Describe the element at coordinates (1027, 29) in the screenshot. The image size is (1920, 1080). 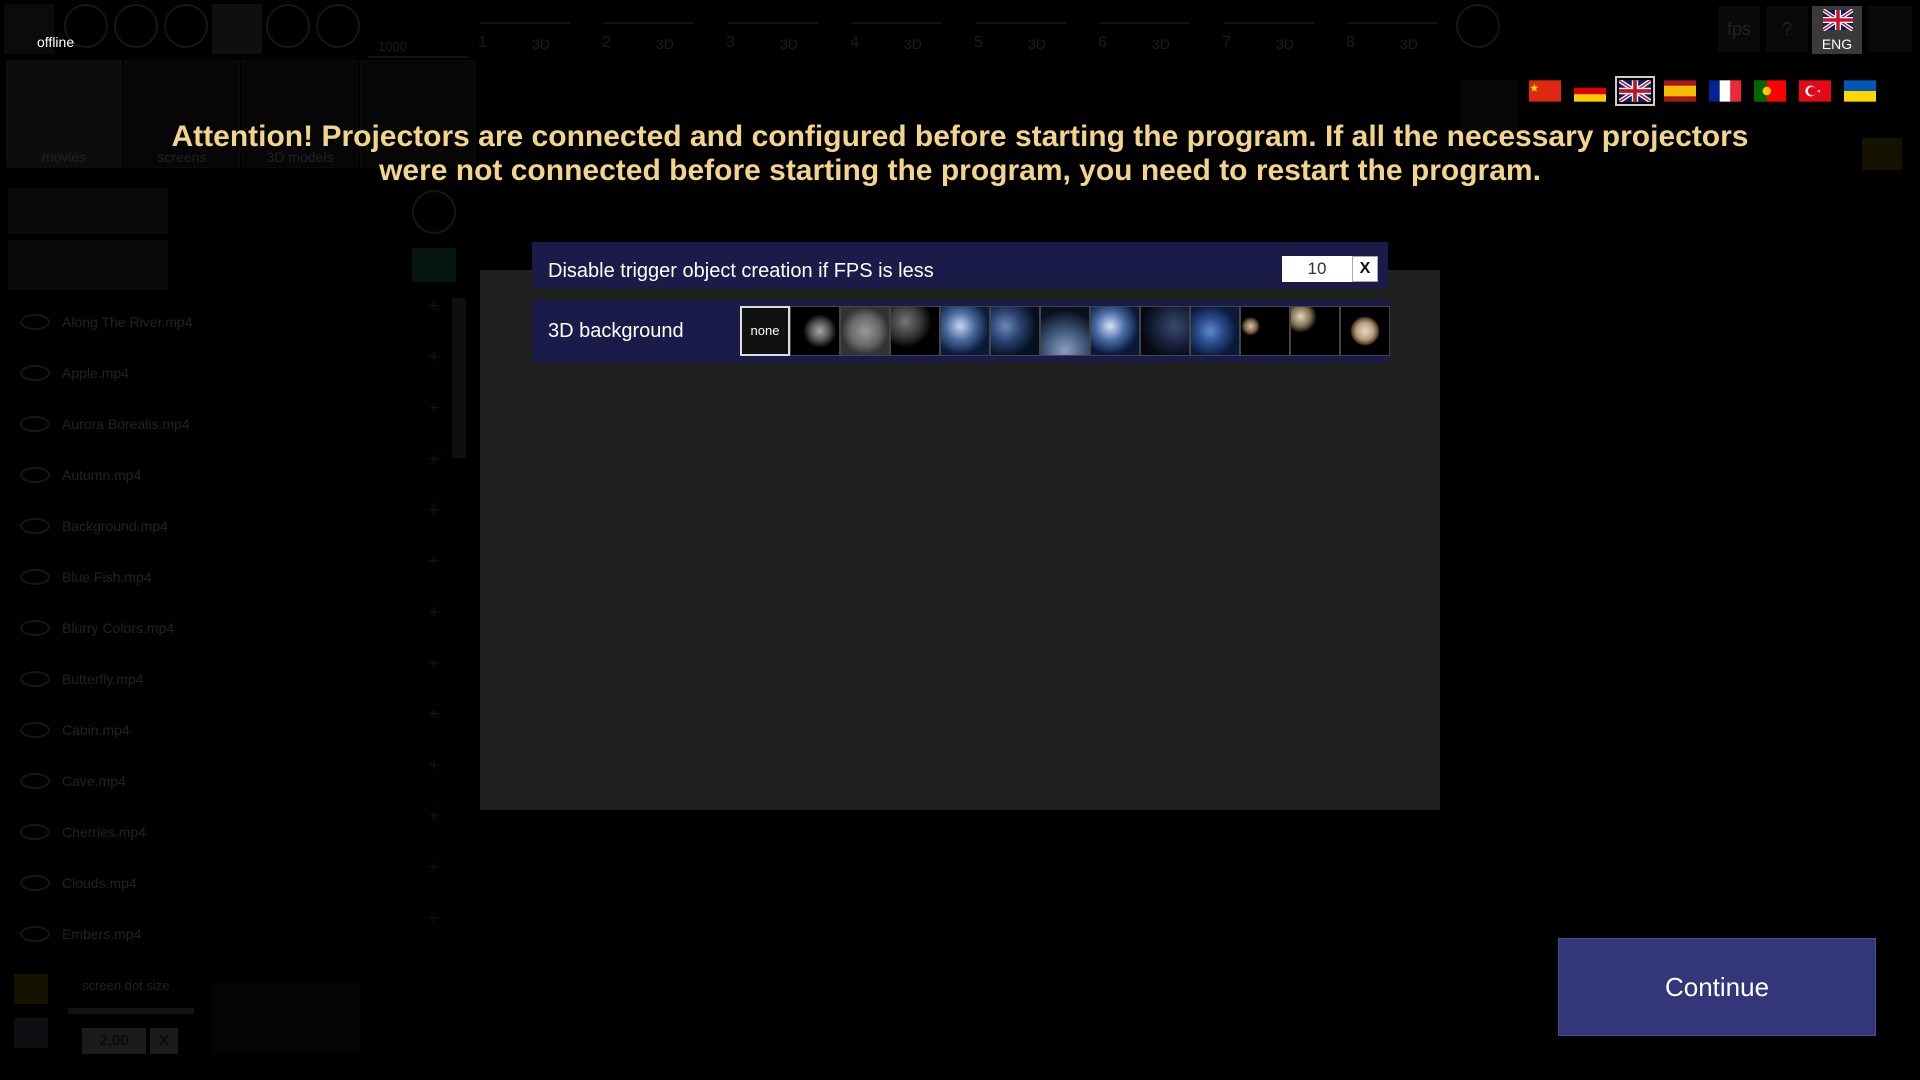
I see `projector-5: 5 3D` at that location.